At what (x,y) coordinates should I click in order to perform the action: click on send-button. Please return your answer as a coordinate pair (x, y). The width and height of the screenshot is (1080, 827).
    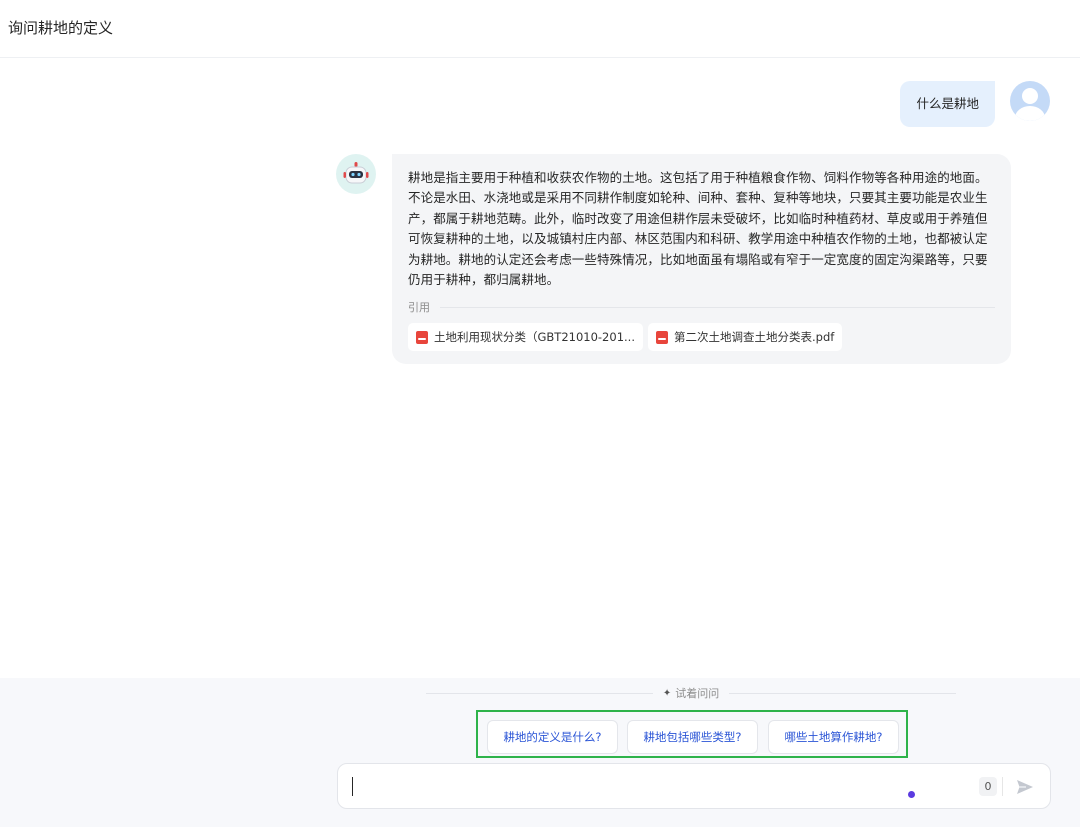
    Looking at the image, I should click on (1025, 789).